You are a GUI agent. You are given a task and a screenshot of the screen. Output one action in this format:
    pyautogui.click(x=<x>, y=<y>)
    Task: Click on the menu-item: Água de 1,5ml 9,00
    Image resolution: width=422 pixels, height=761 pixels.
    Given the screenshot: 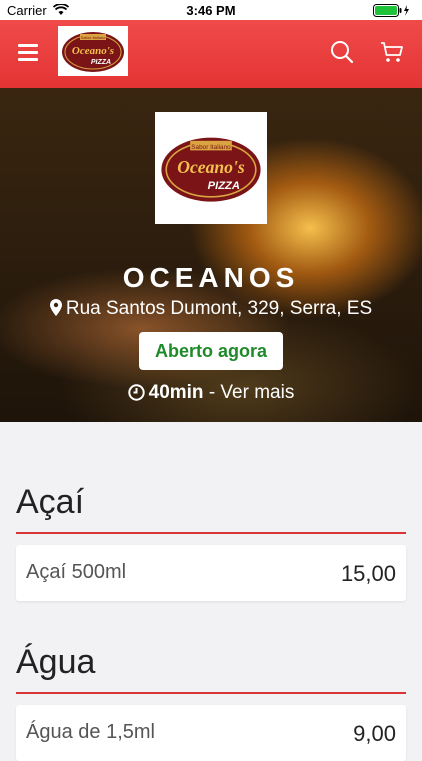 What is the action you would take?
    pyautogui.click(x=211, y=733)
    